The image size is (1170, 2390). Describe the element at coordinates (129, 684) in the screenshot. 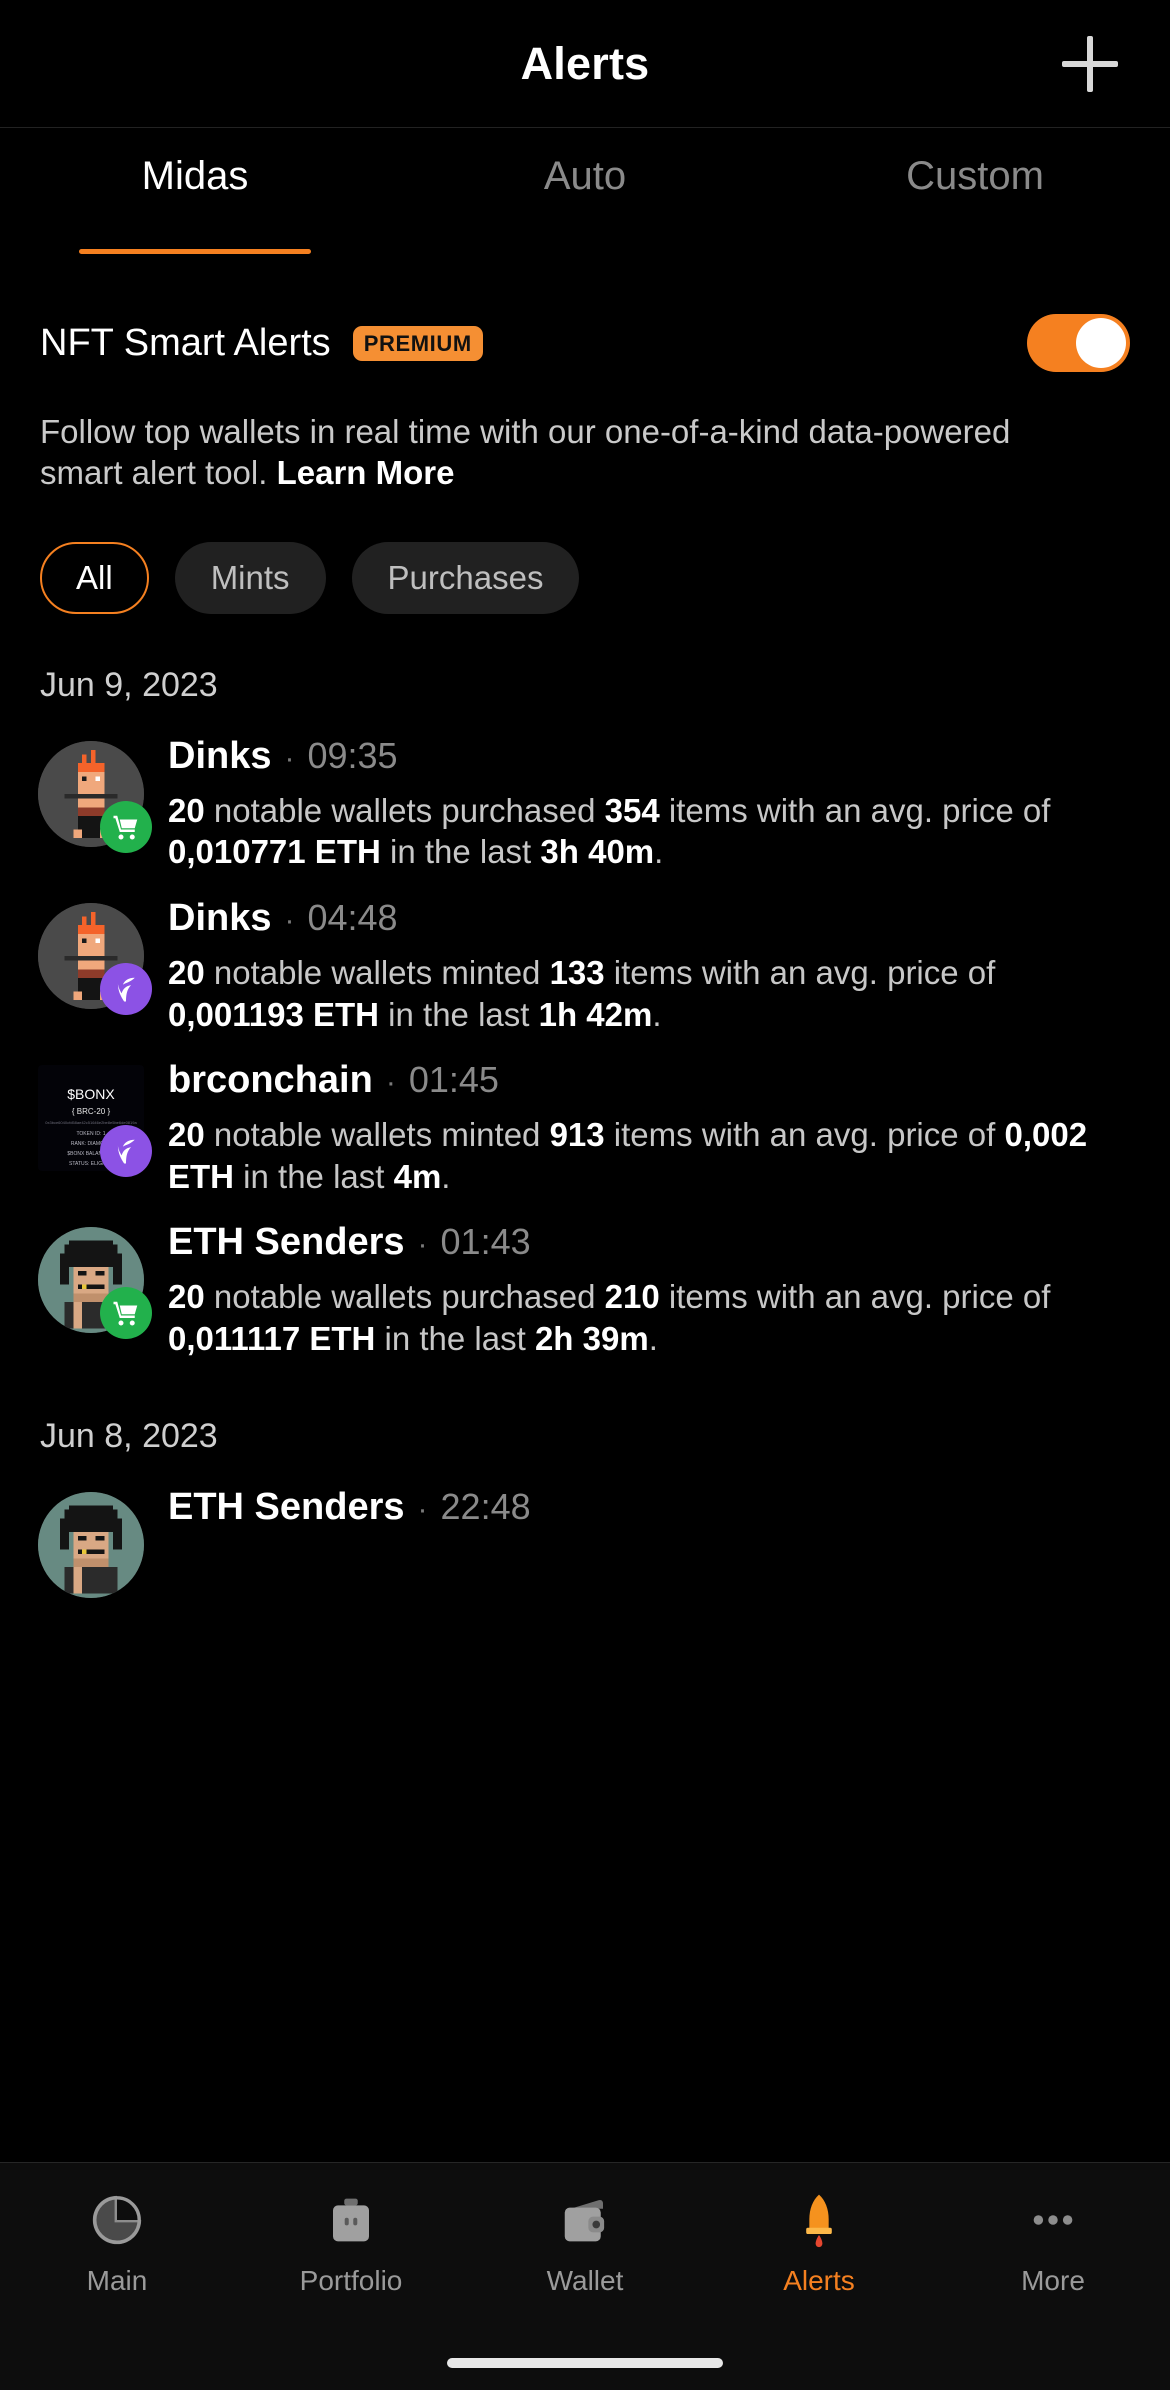

I see `date-header: Jun 9, 2023` at that location.